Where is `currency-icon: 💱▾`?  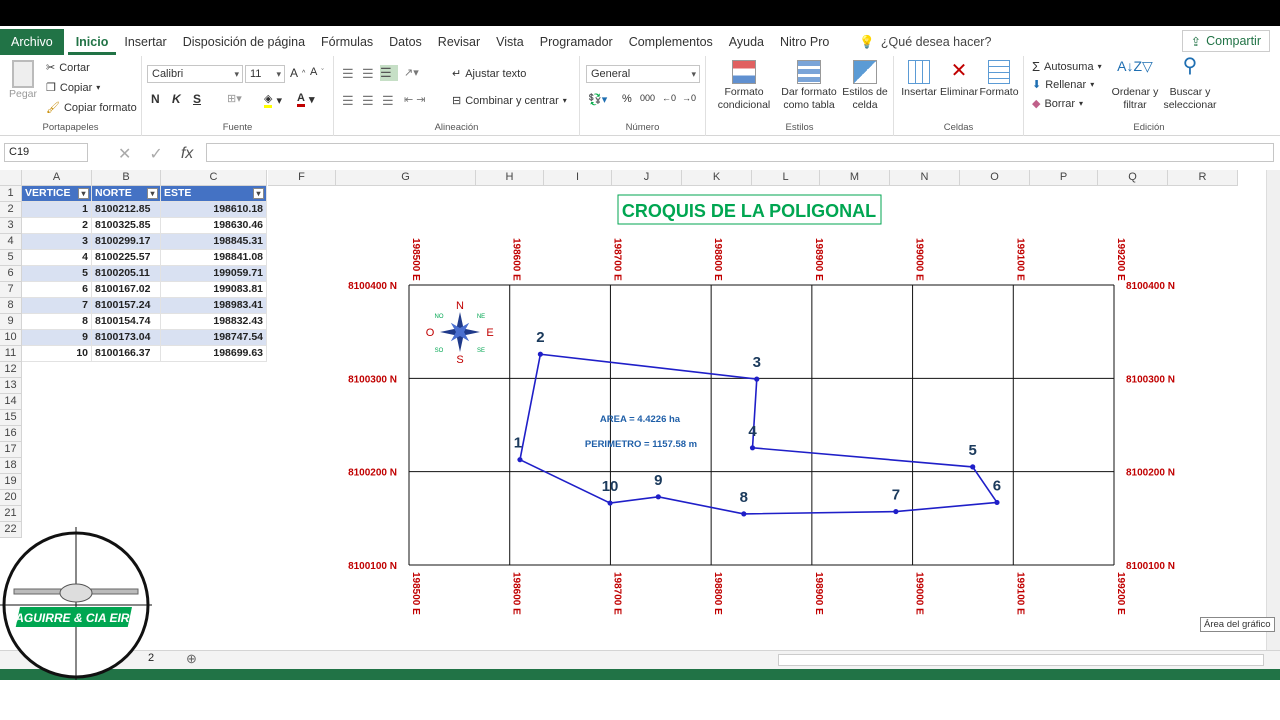 currency-icon: 💱▾ is located at coordinates (597, 99).